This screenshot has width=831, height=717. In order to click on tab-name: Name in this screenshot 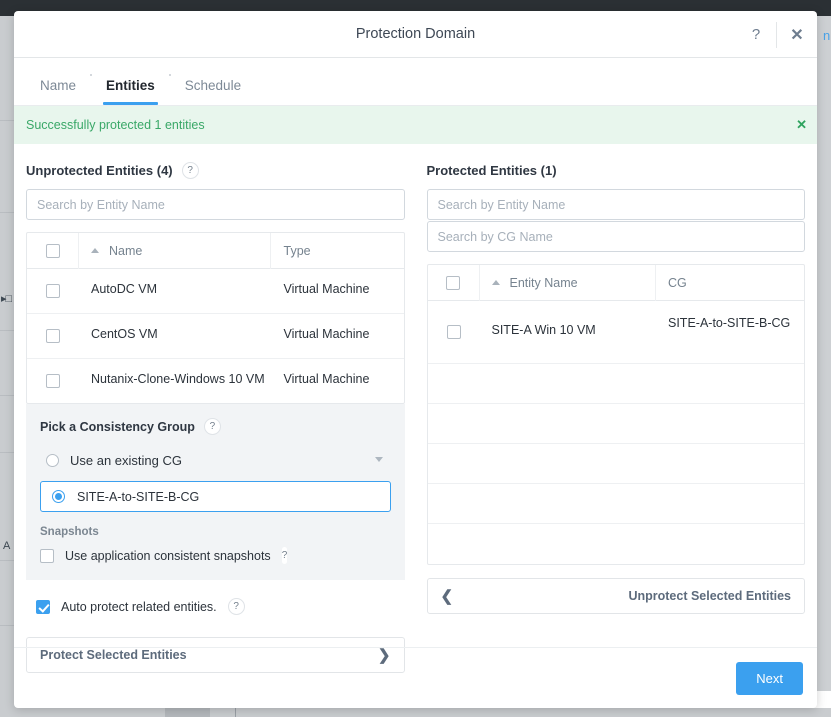, I will do `click(58, 92)`.